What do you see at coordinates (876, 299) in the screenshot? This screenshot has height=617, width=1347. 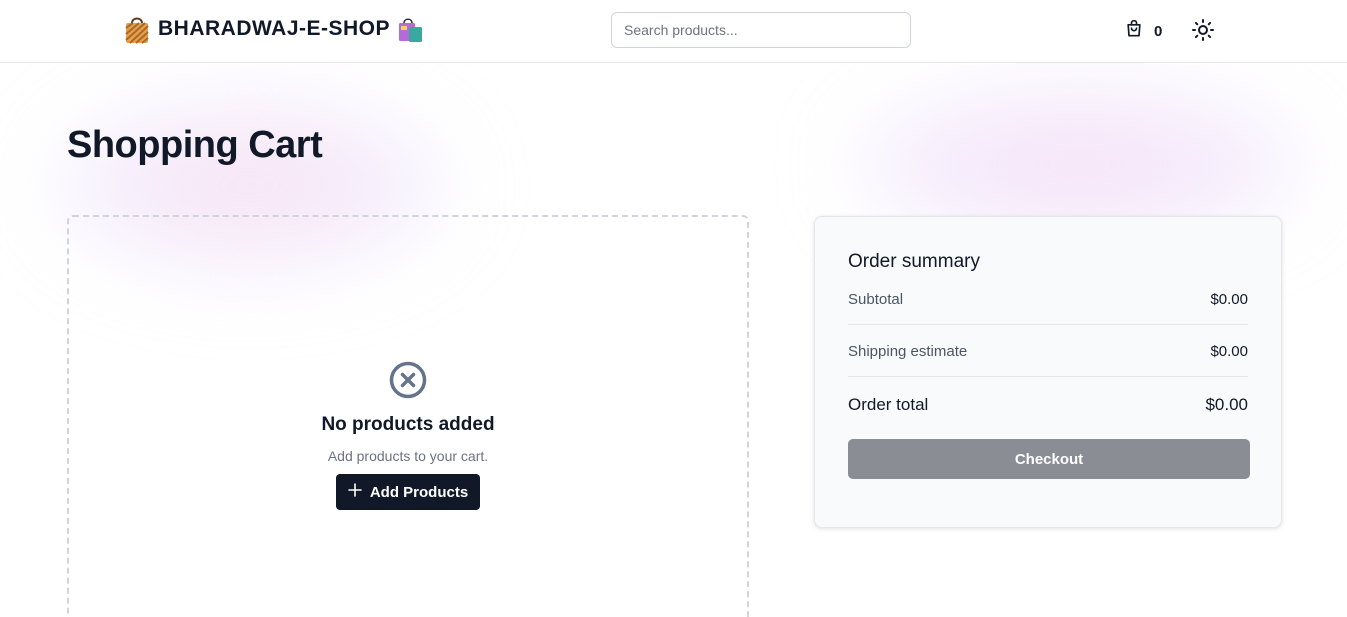 I see `subtotal-label: Subtotal` at bounding box center [876, 299].